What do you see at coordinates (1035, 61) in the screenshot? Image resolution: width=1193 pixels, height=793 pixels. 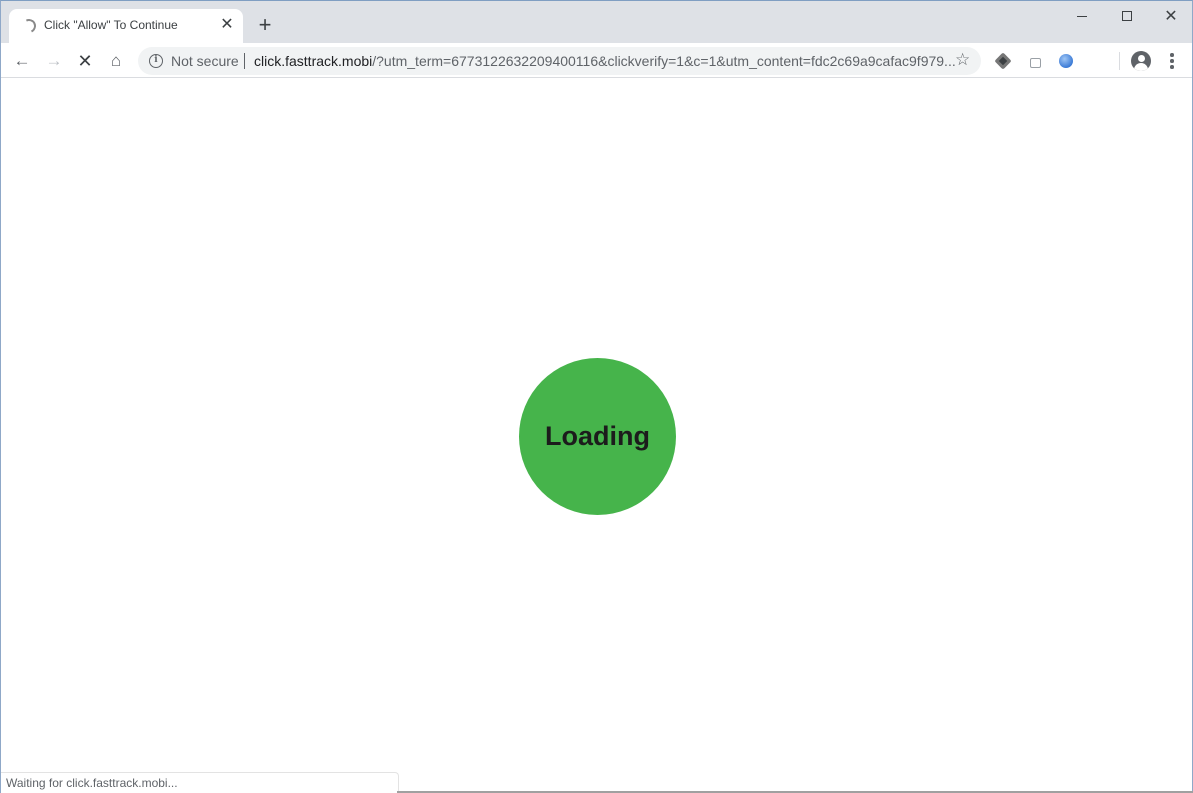 I see `extension-box-icon` at bounding box center [1035, 61].